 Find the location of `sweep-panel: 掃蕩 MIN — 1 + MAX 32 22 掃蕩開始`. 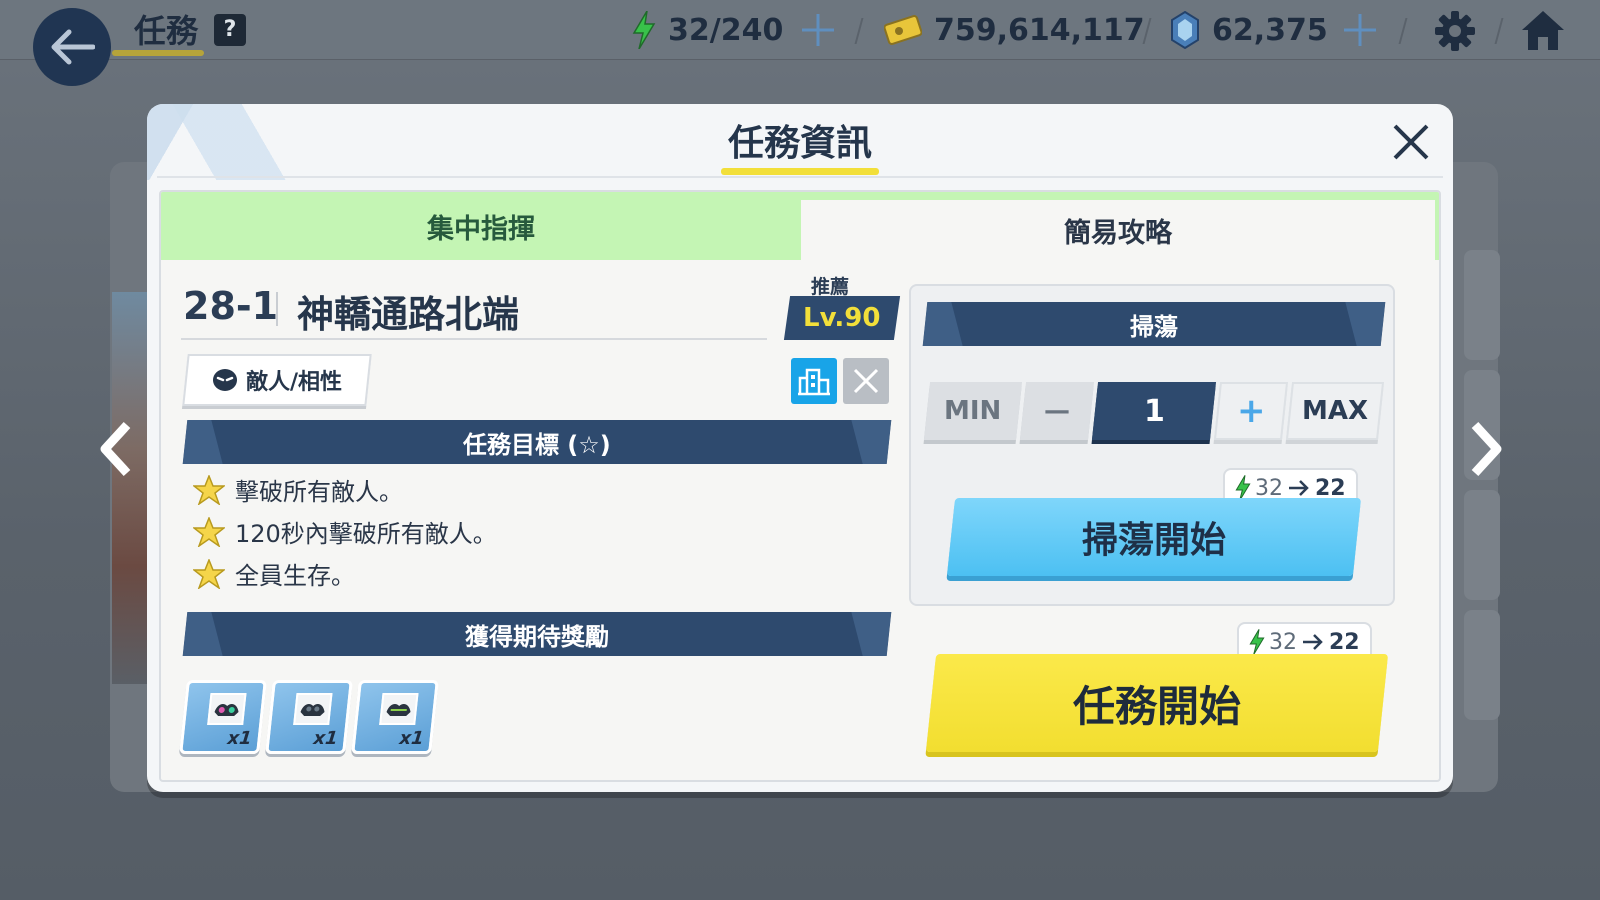

sweep-panel: 掃蕩 MIN — 1 + MAX 32 22 掃蕩開始 is located at coordinates (1152, 445).